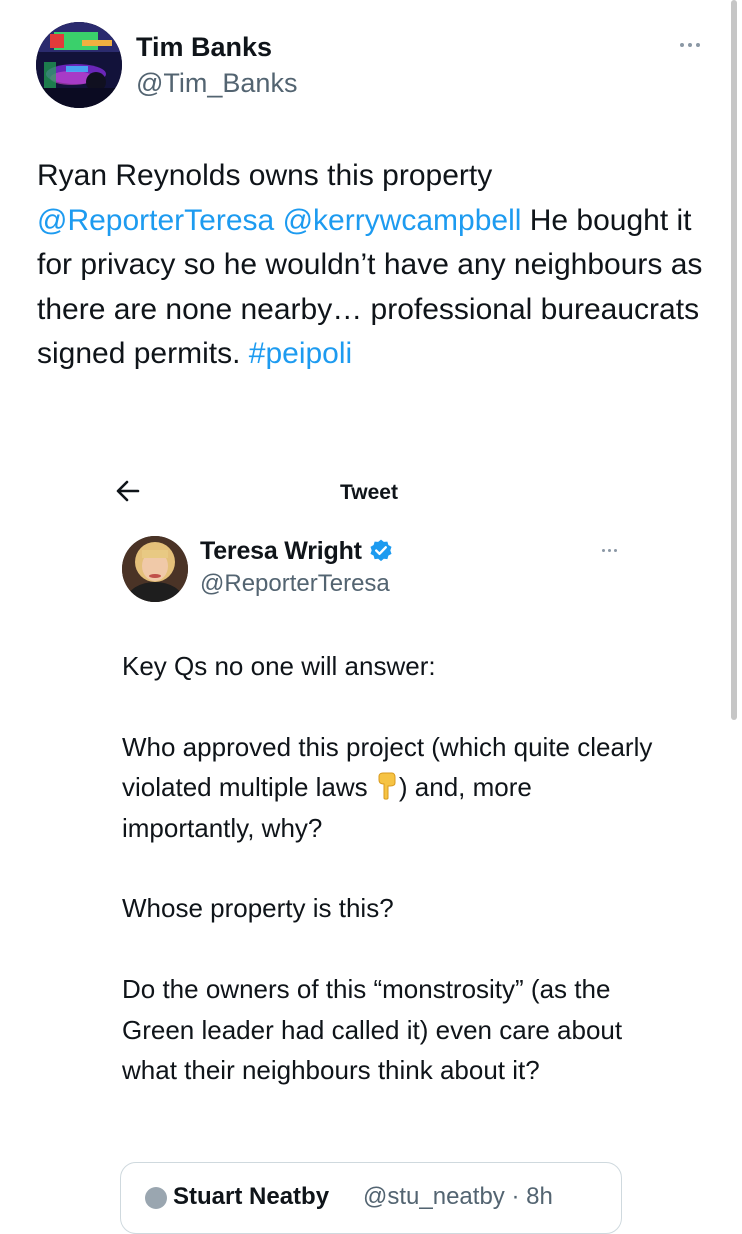 Image resolution: width=742 pixels, height=1234 pixels. What do you see at coordinates (128, 491) in the screenshot?
I see `arrow-left-icon` at bounding box center [128, 491].